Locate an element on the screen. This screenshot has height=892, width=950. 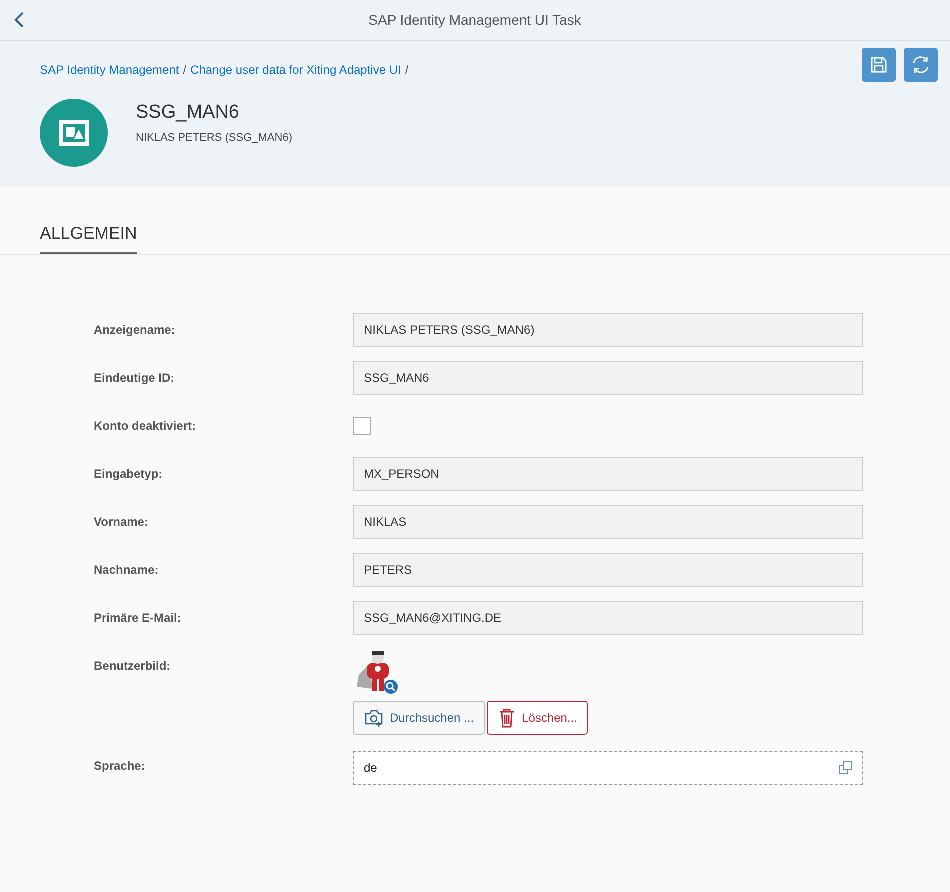
field-label: Sprache: is located at coordinates (120, 766).